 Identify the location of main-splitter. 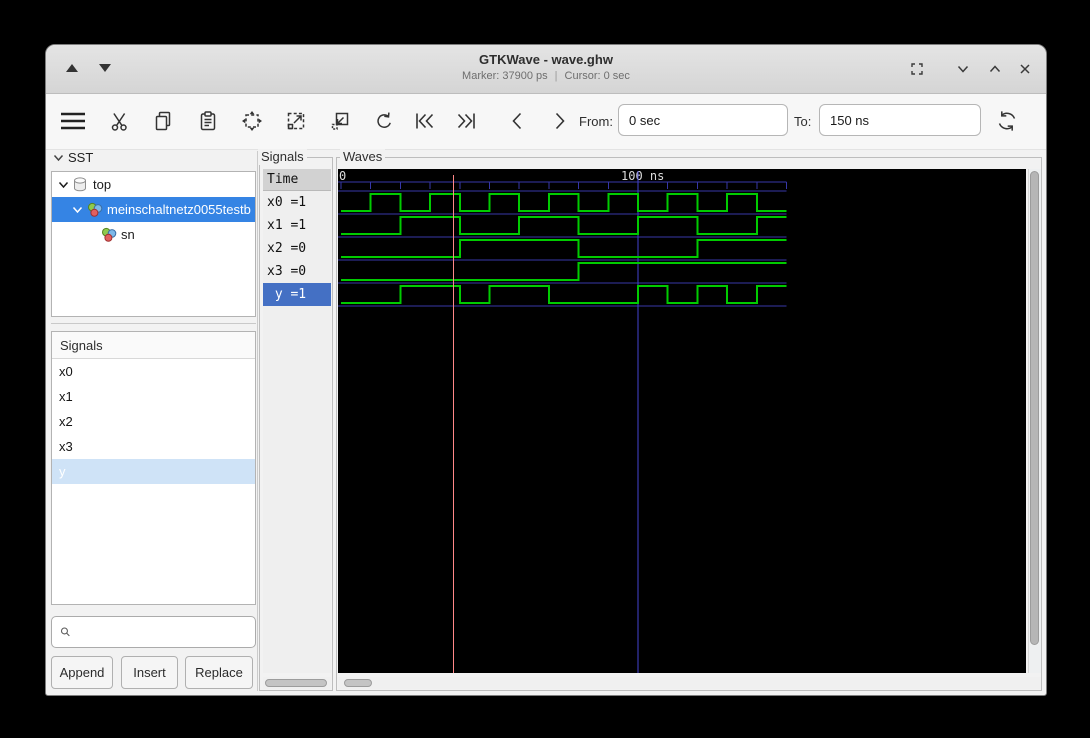
(257, 421).